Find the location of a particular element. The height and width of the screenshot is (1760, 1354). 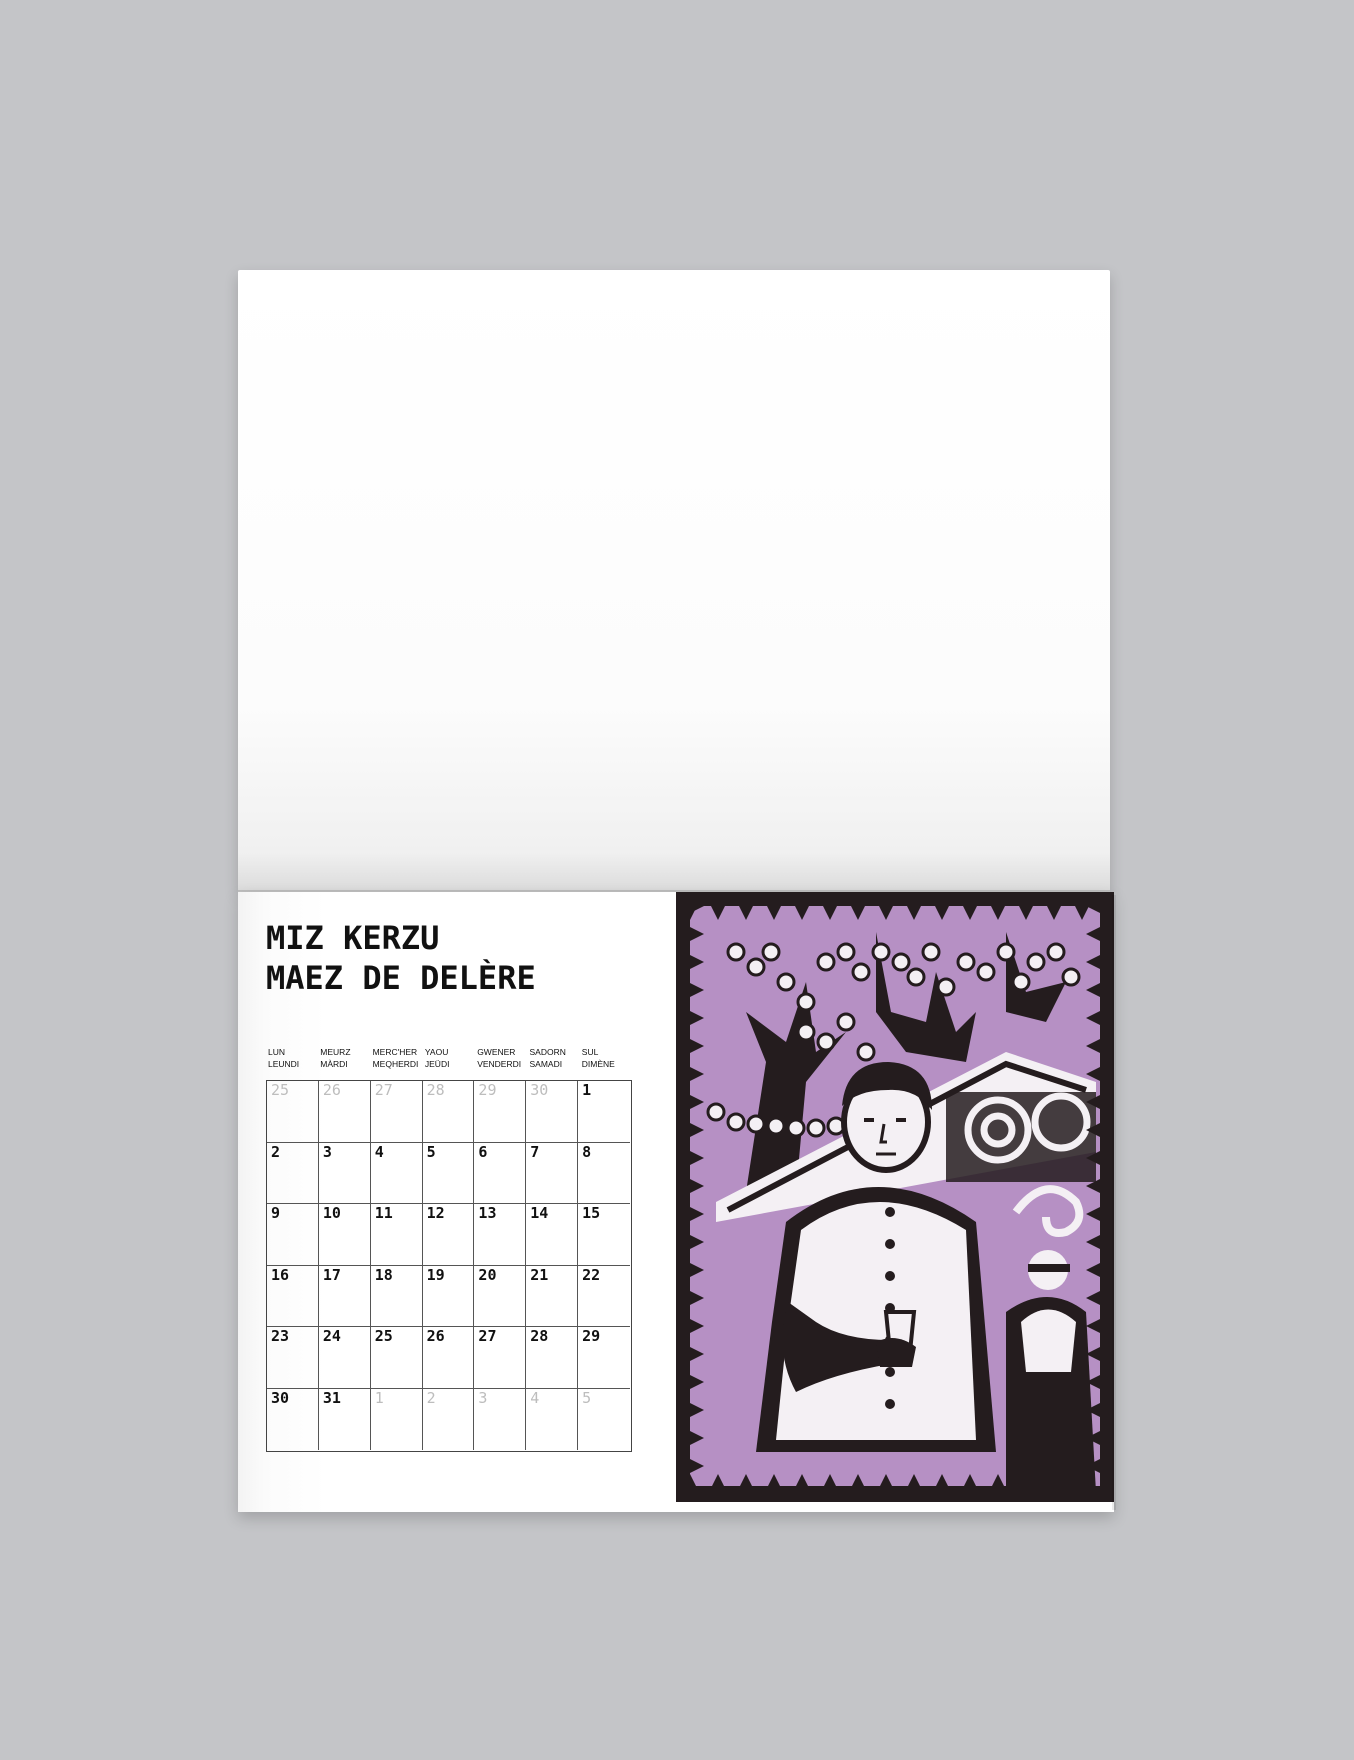

day-number: 22 is located at coordinates (591, 1274).